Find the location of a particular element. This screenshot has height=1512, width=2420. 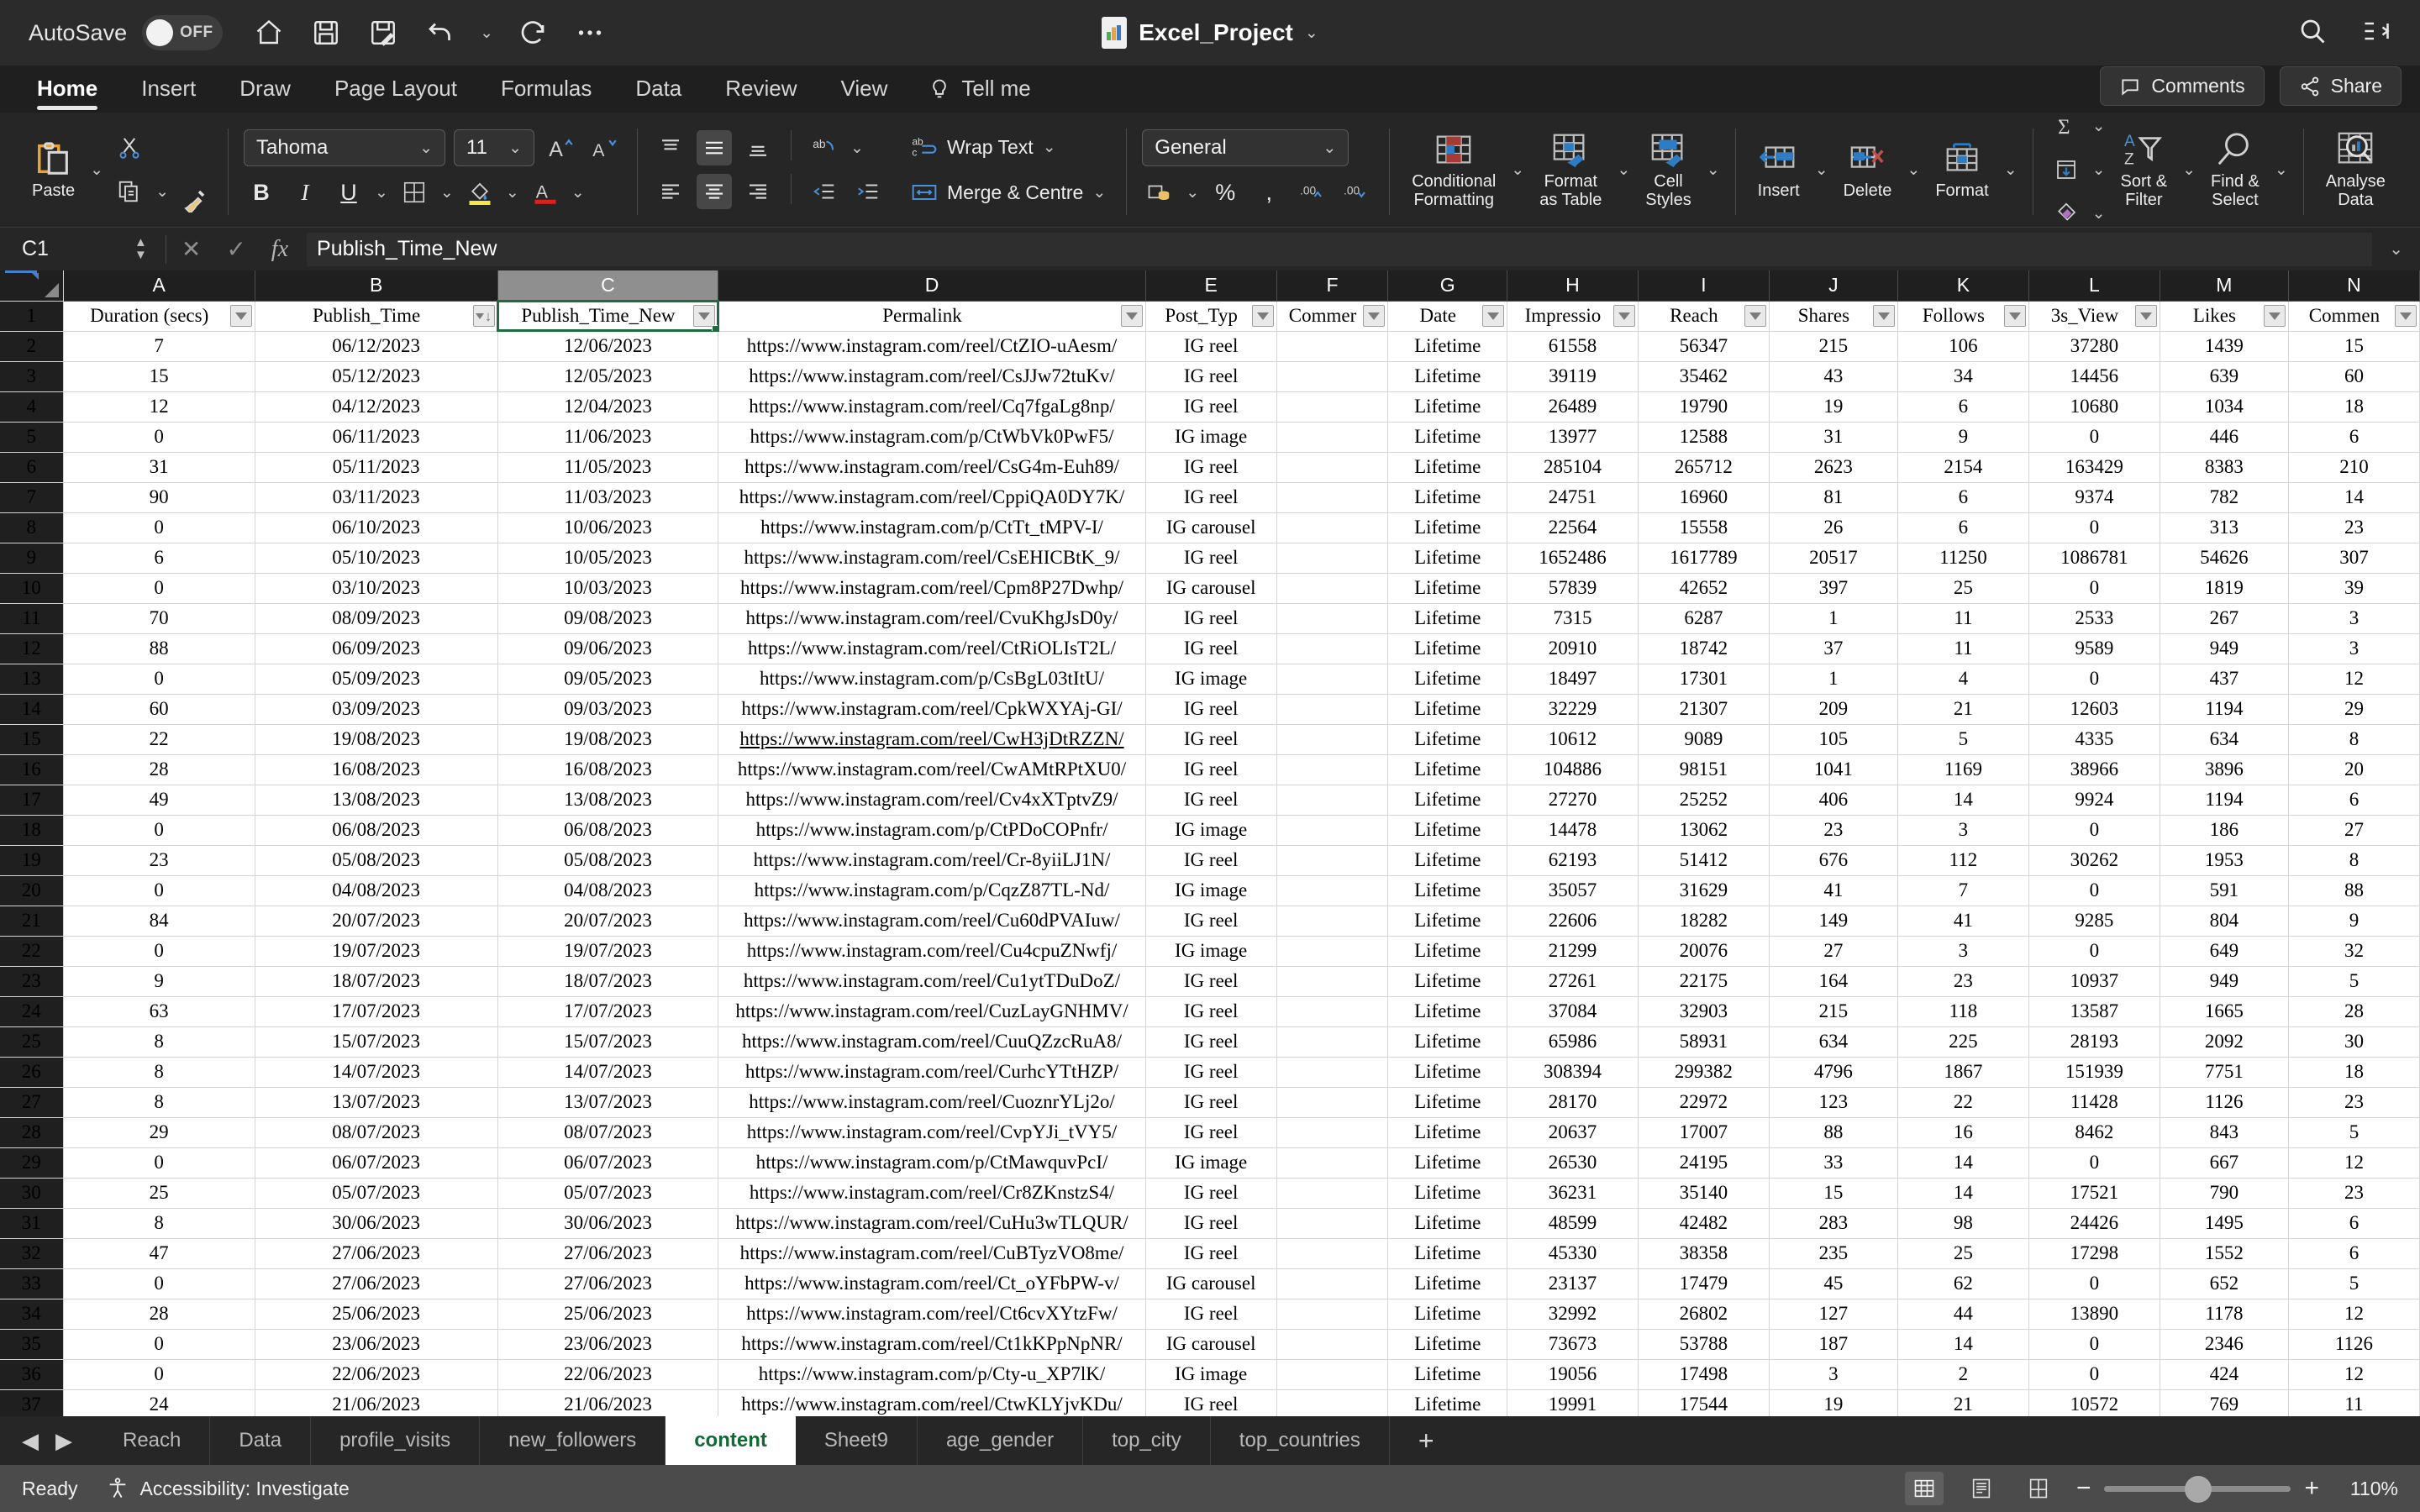

accessibility-button: Accessibility: Investigate is located at coordinates (228, 1488).